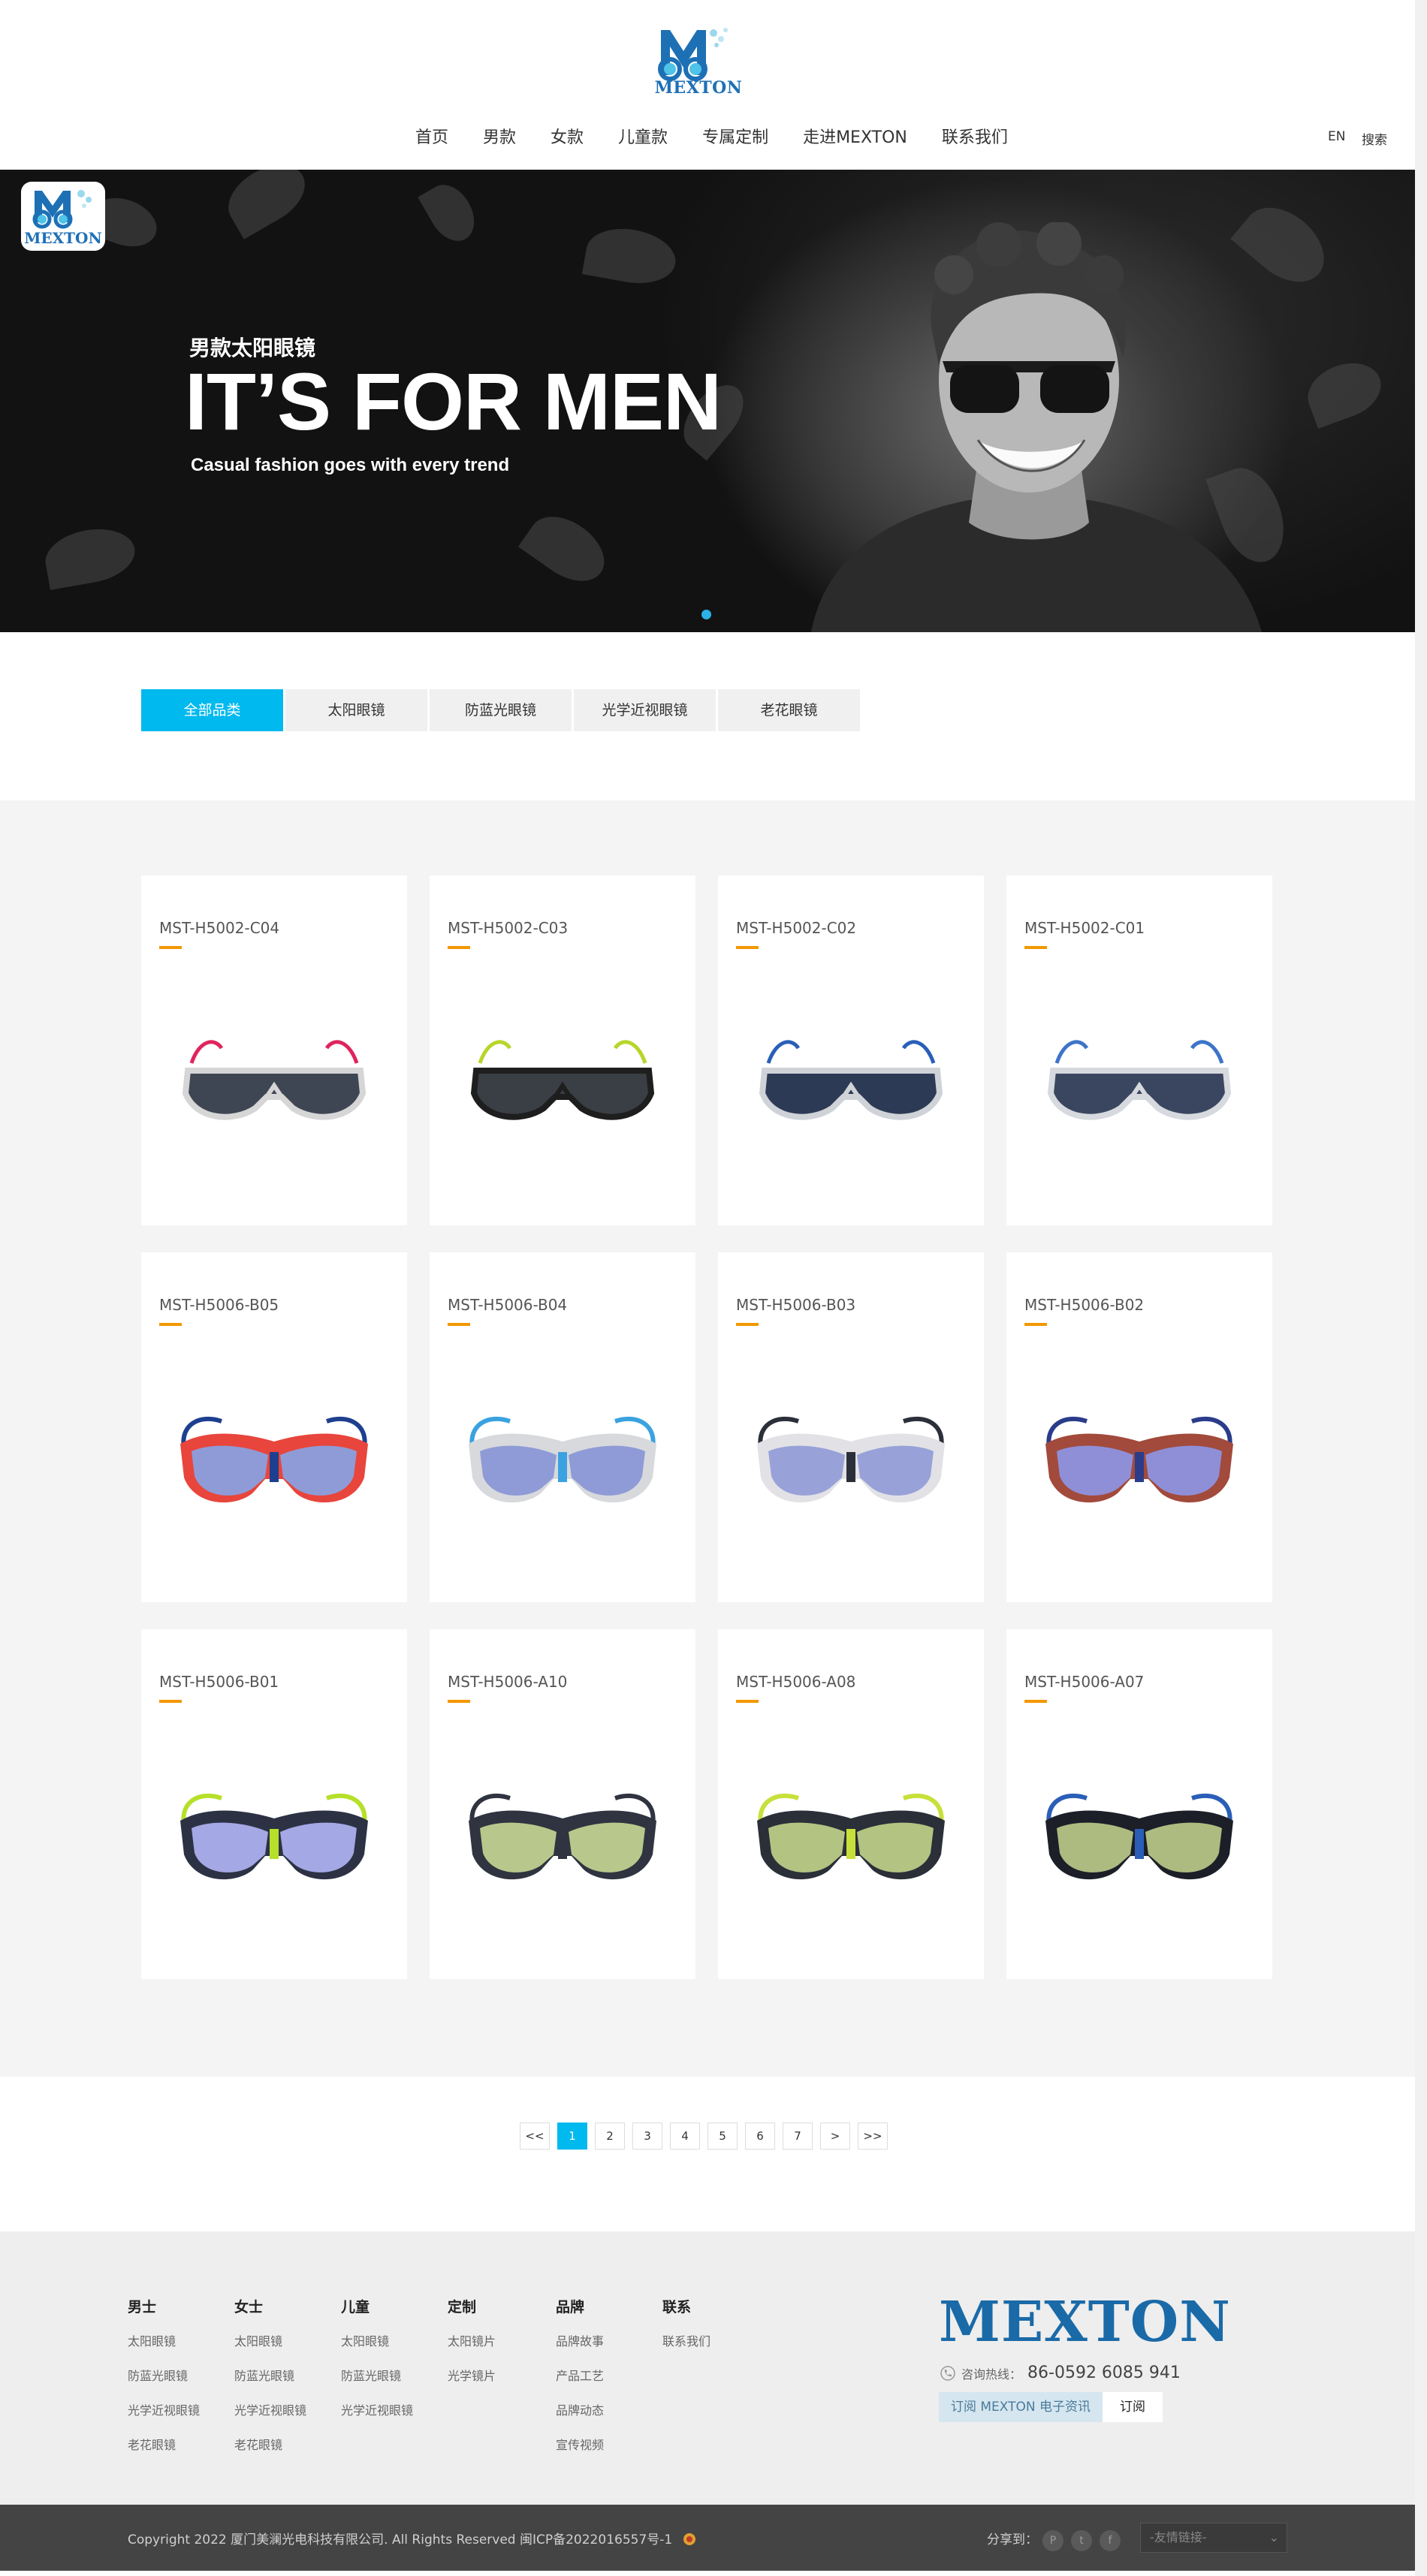 The image size is (1427, 2576). What do you see at coordinates (685, 2136) in the screenshot?
I see `page-4: 4` at bounding box center [685, 2136].